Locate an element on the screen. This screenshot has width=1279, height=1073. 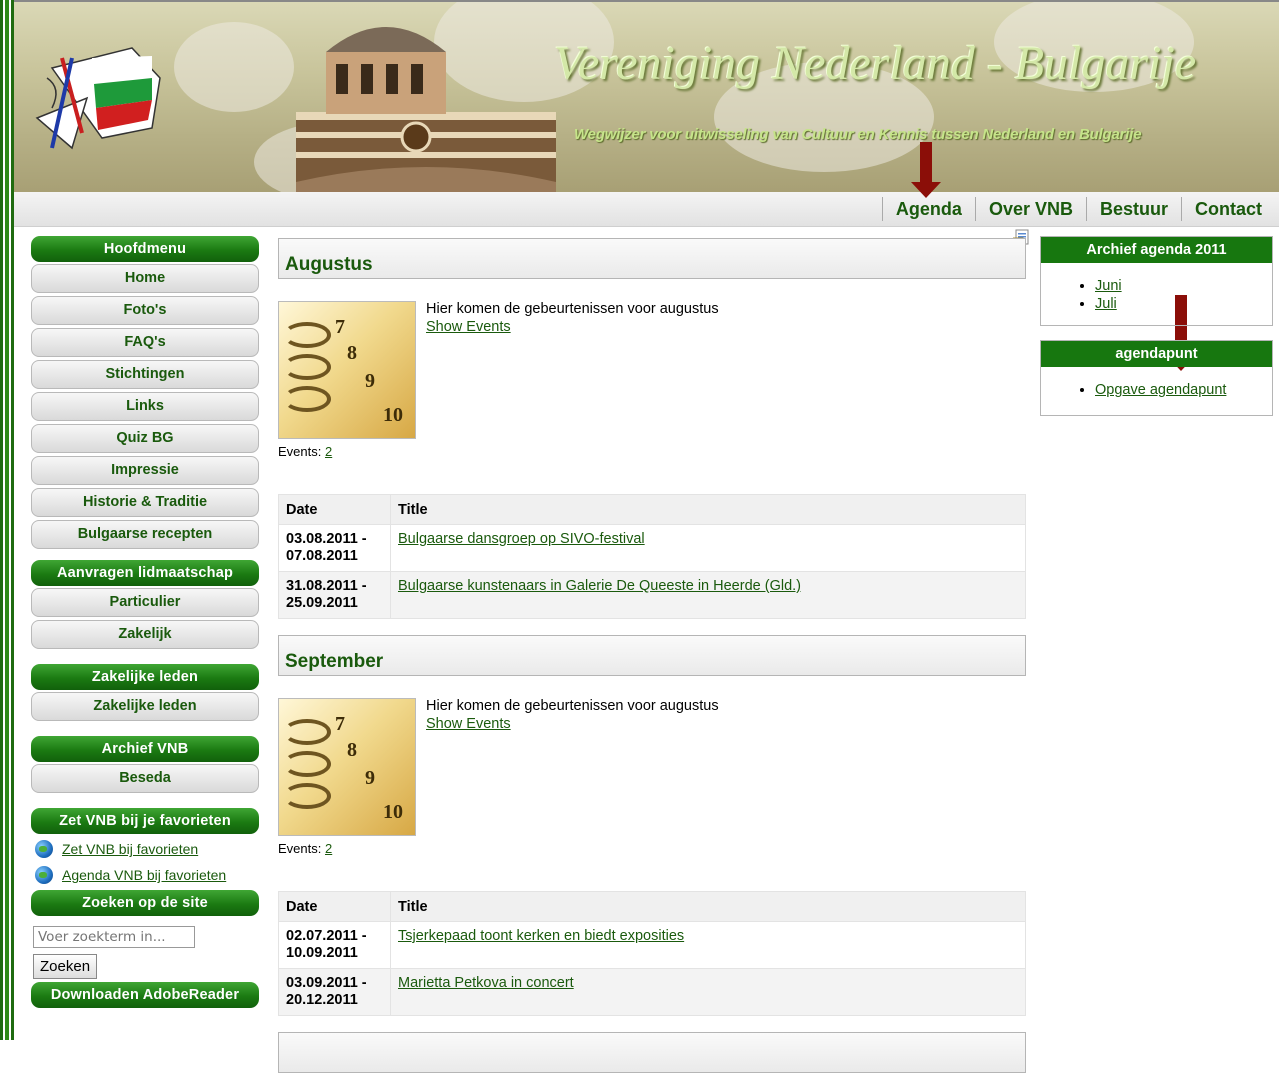
nav-agenda: Agenda is located at coordinates (928, 209).